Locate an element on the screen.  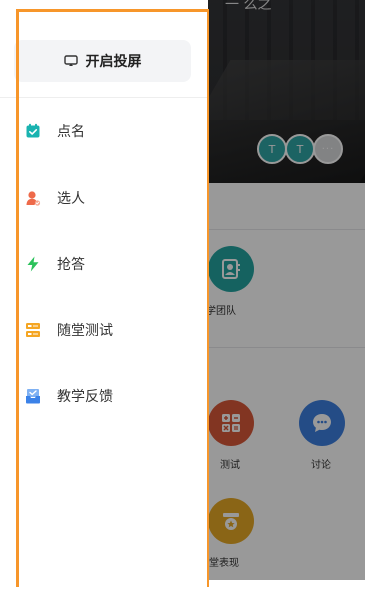
menu-label-pick-person: 选人 is located at coordinates (71, 199).